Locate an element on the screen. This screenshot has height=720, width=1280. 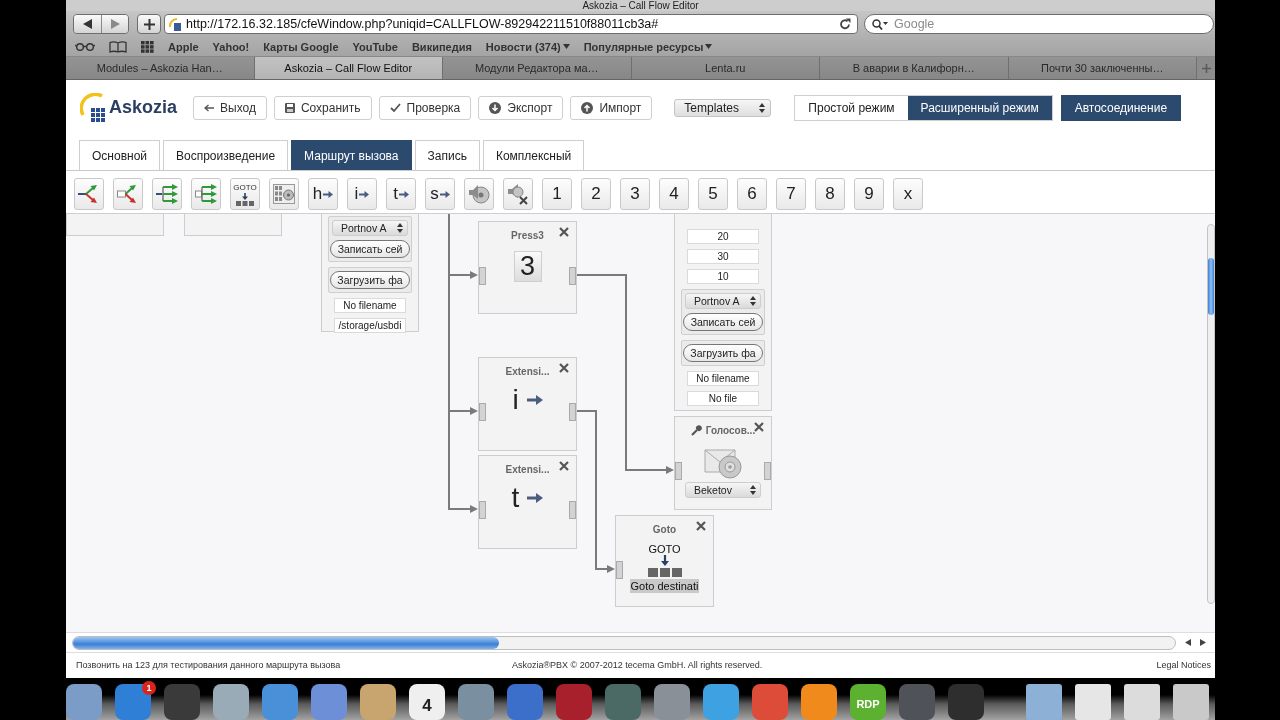
node-action-button: Загрузить фа is located at coordinates (723, 353).